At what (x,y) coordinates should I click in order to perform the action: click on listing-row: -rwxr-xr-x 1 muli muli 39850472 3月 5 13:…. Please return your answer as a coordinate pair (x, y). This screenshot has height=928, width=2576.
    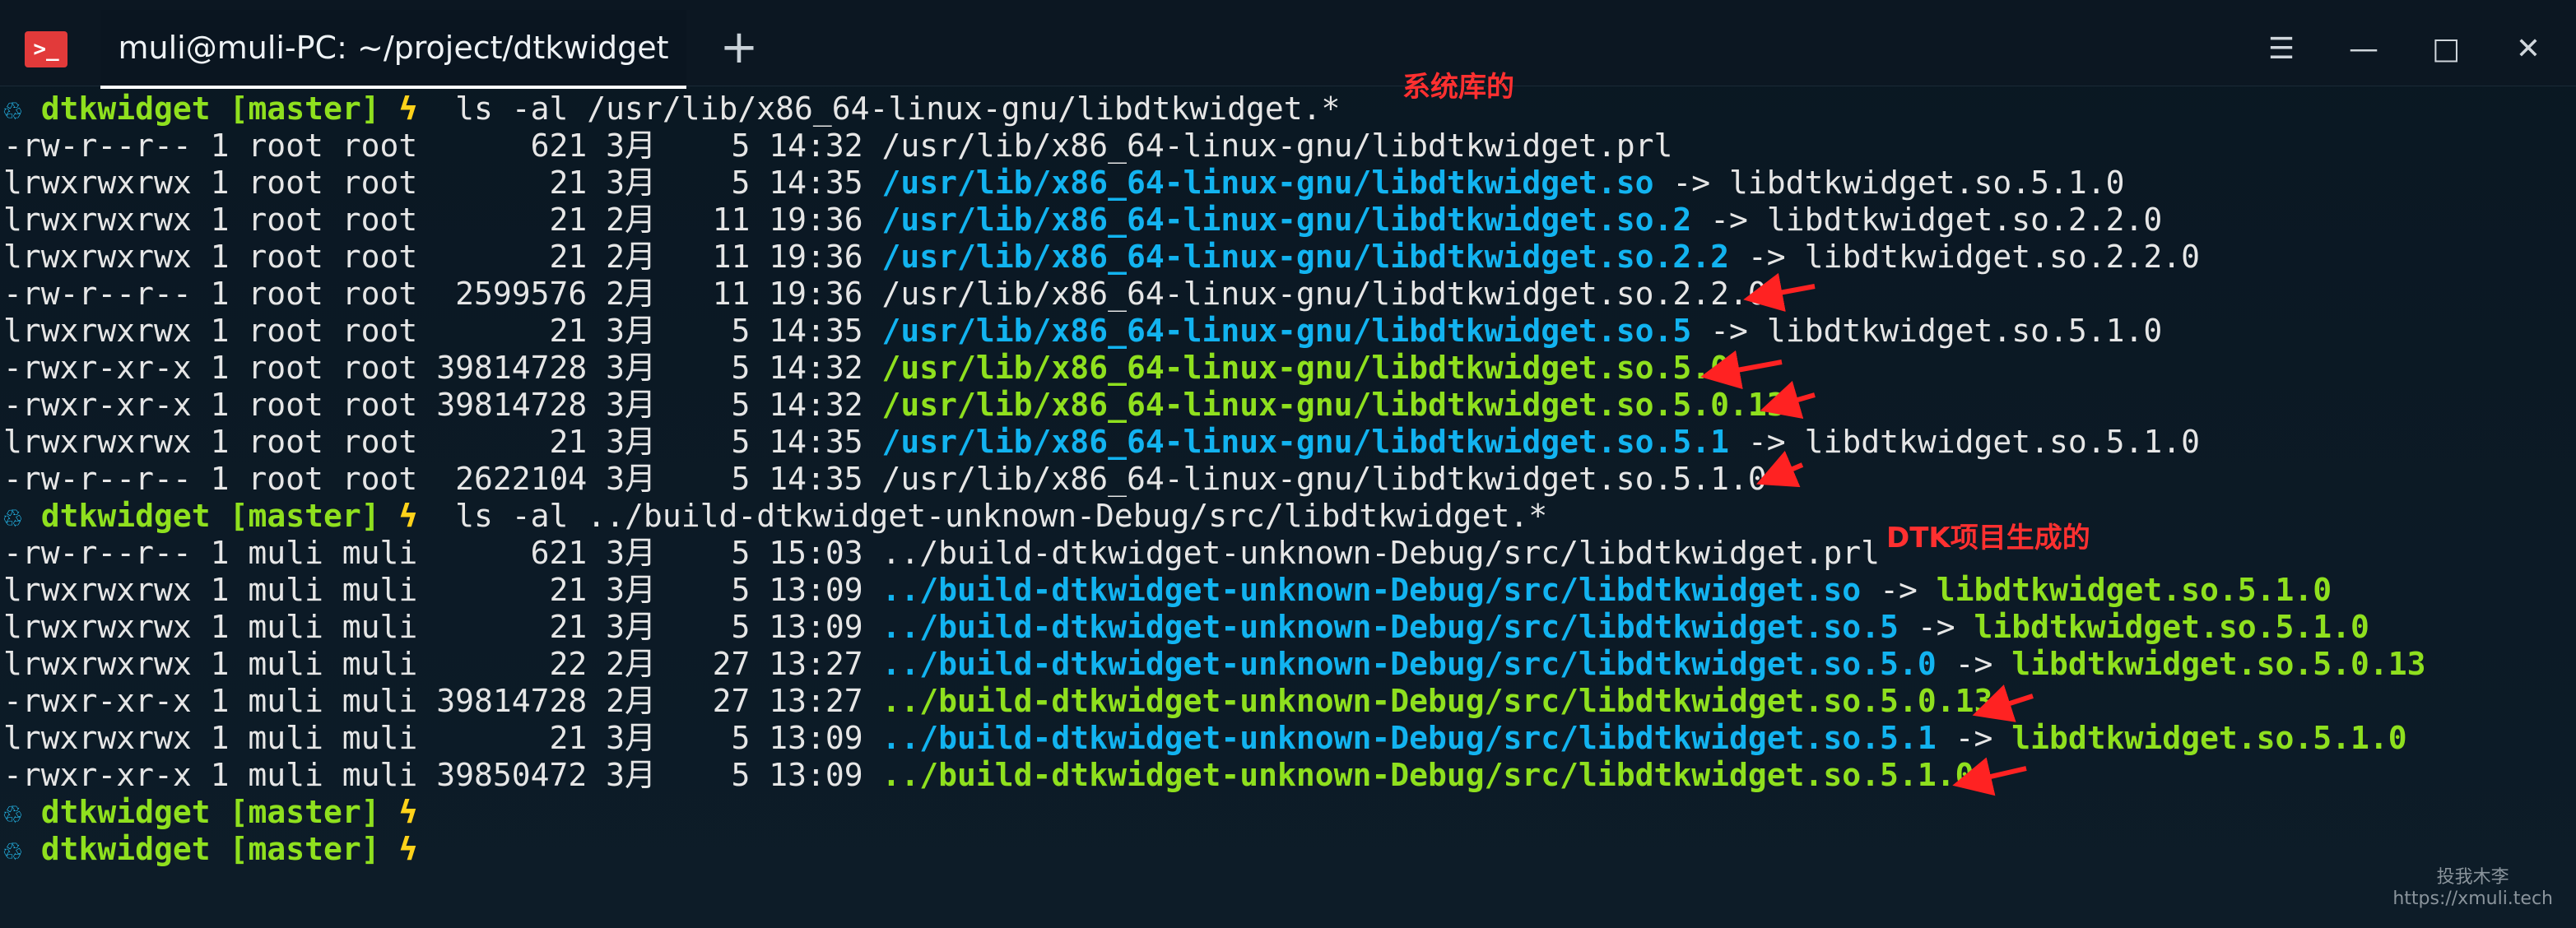
    Looking at the image, I should click on (1214, 775).